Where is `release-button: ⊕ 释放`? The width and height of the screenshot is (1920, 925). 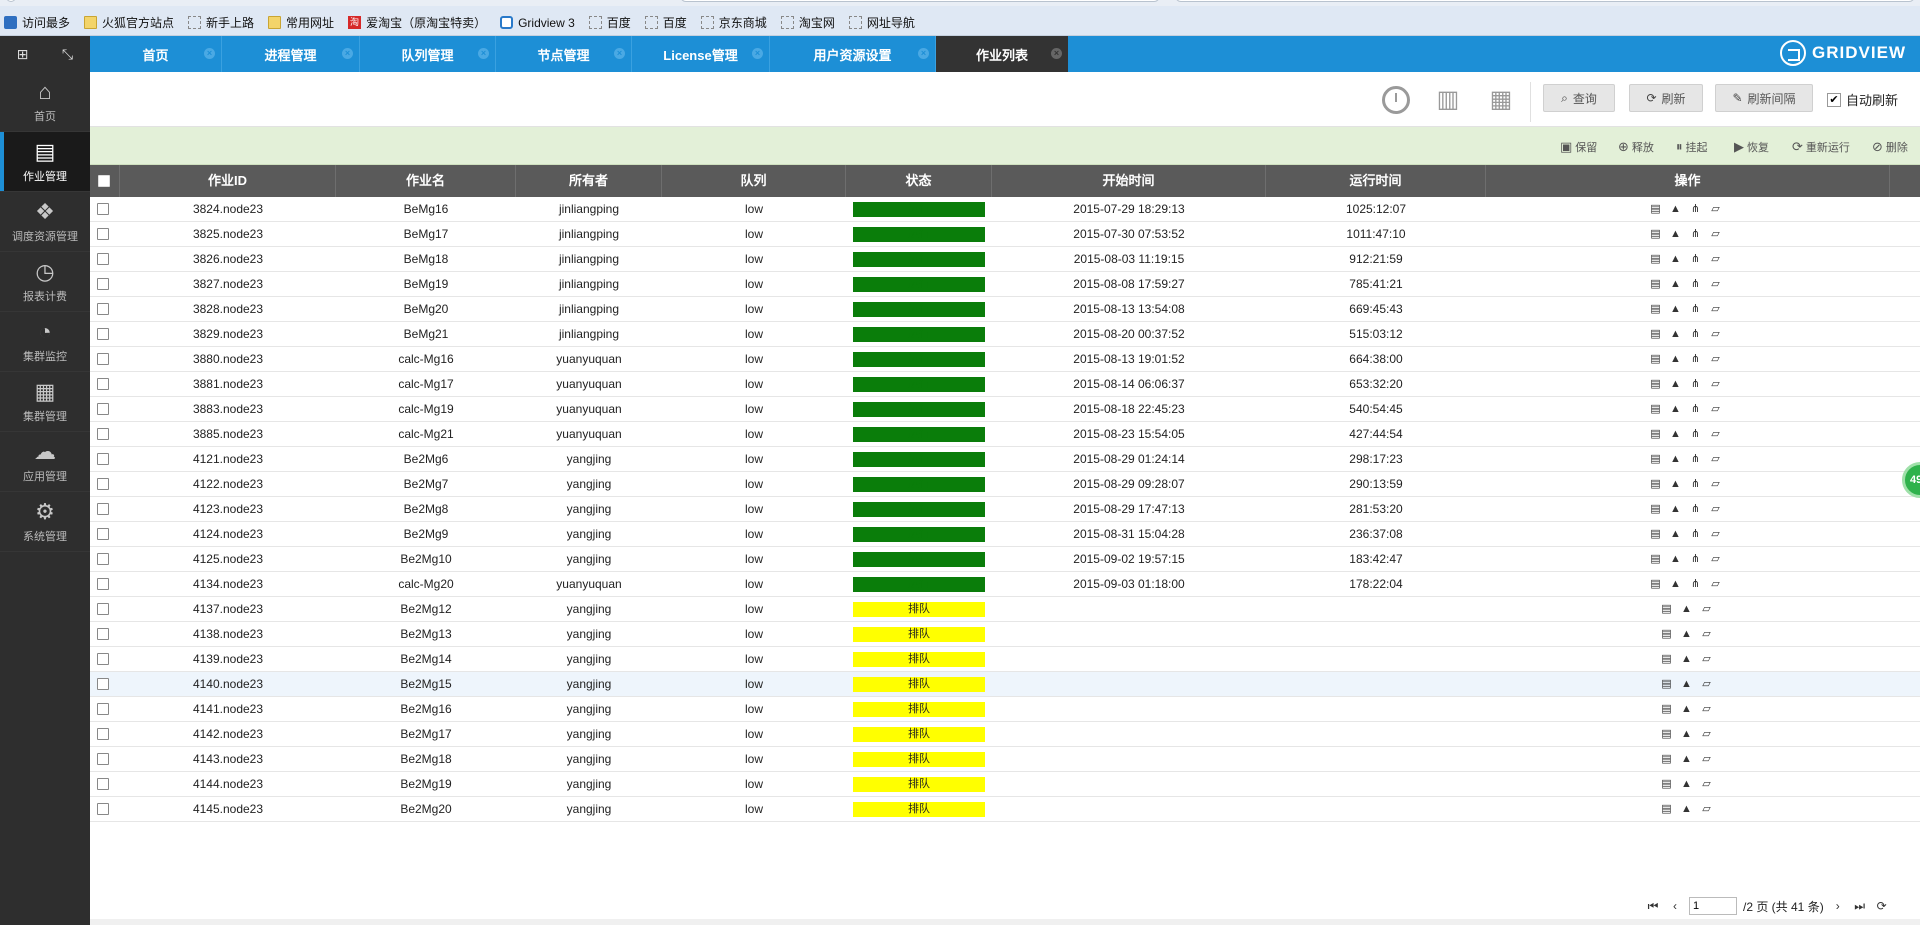
release-button: ⊕ 释放 is located at coordinates (1636, 147).